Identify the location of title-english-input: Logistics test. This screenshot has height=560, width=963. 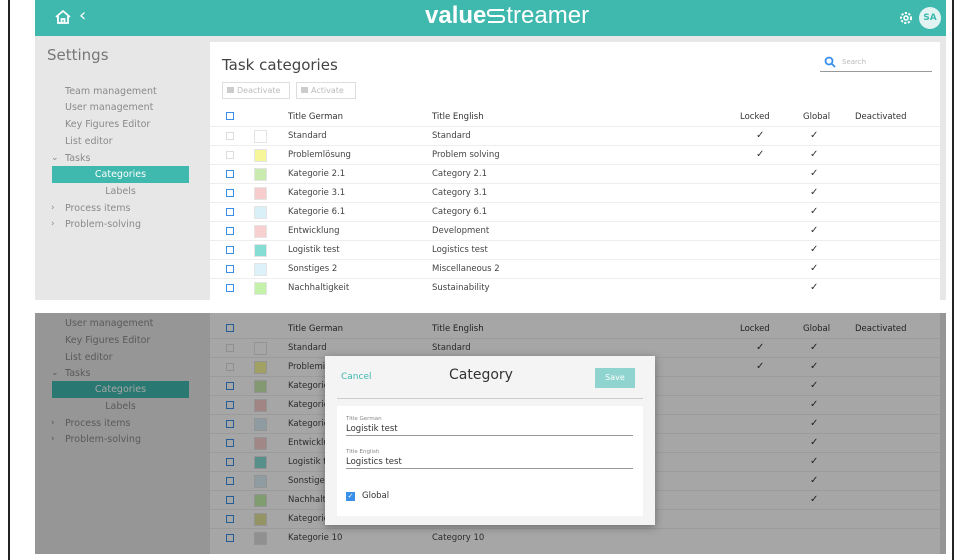
(489, 463).